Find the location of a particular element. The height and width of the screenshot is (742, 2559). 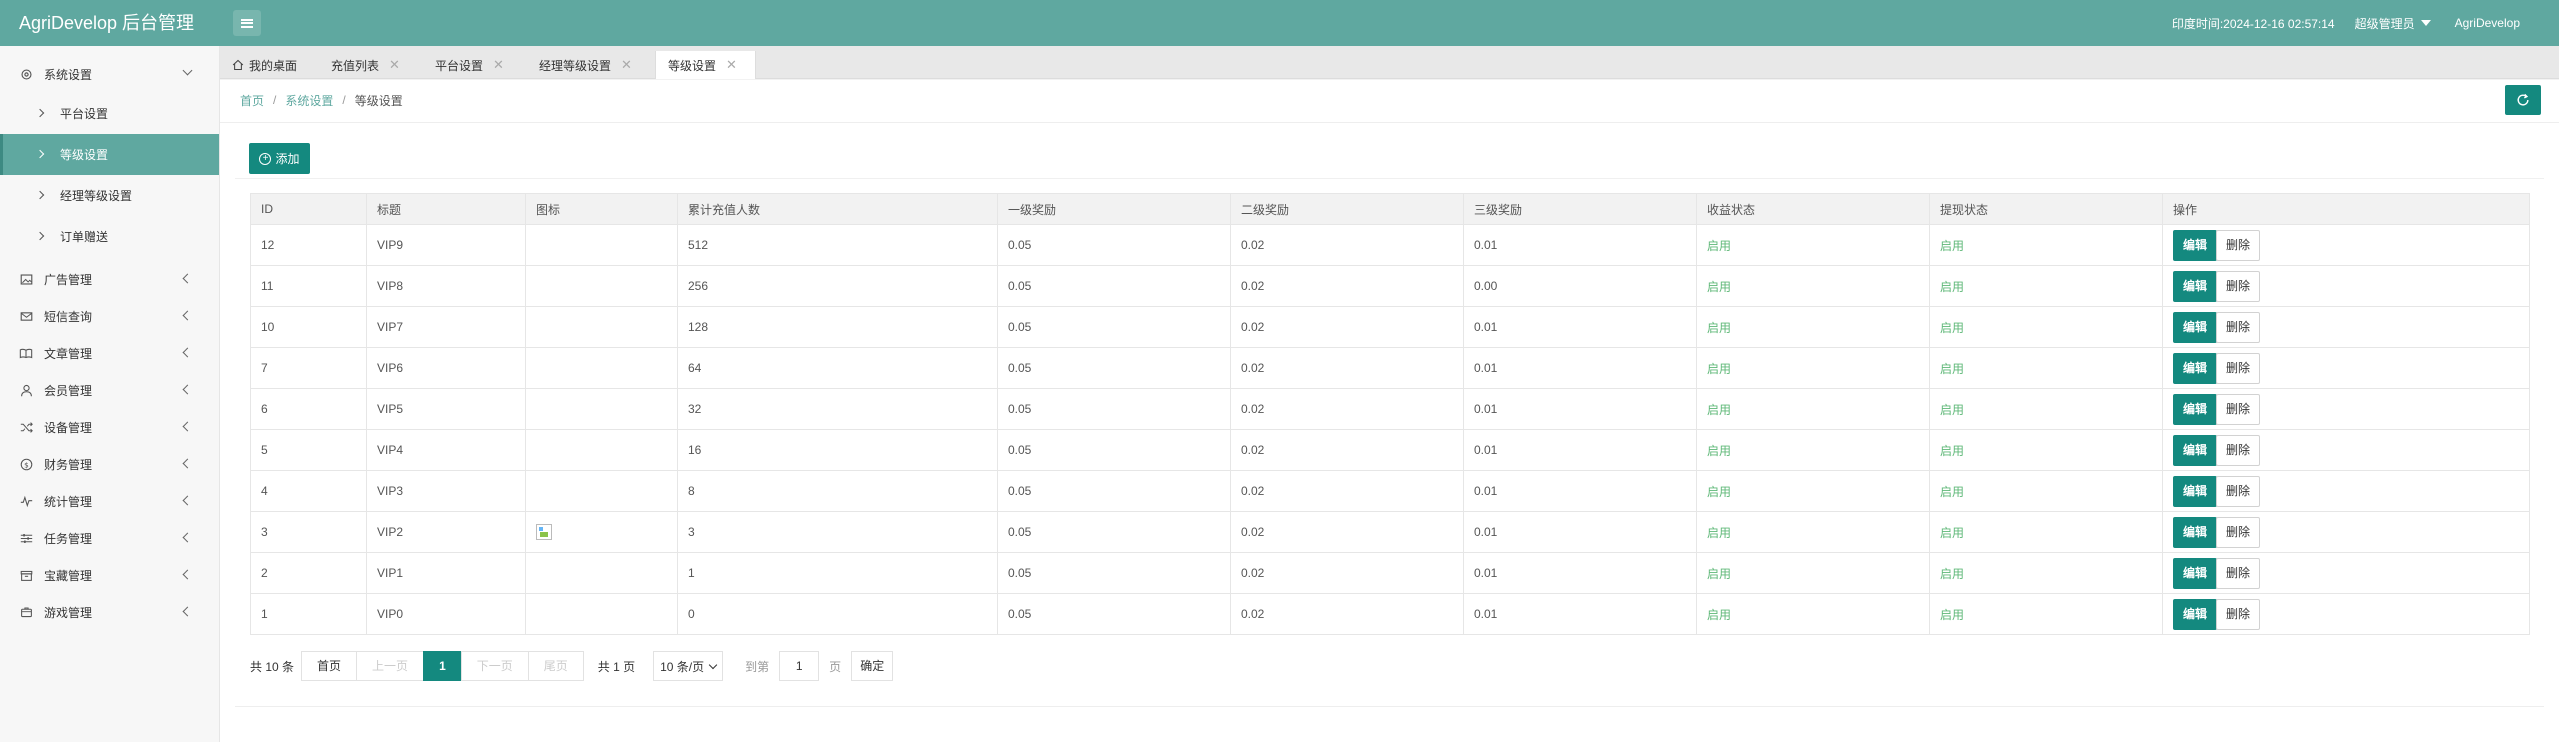

sidebar-item-manager-level: 经理等级设置 is located at coordinates (109, 195).